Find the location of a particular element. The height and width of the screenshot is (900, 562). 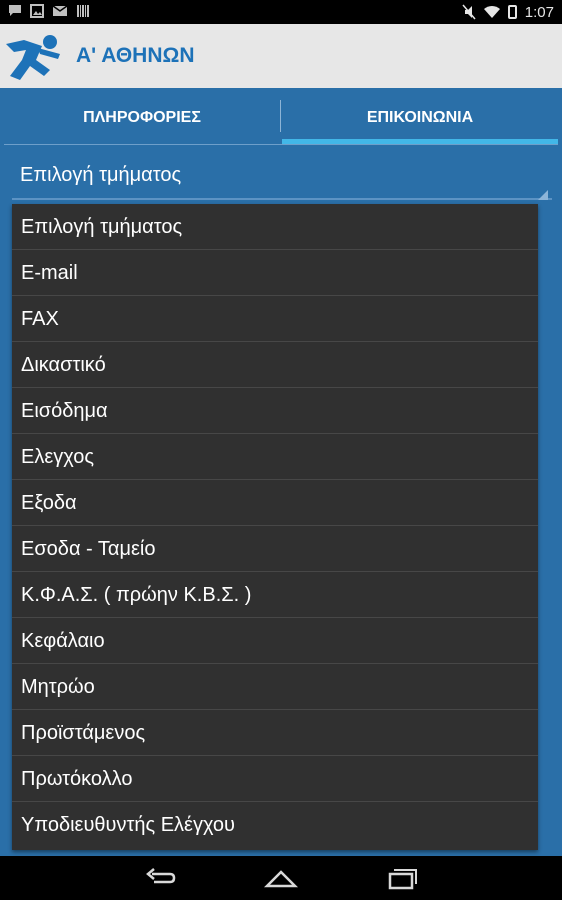

system-icons: 1:07 is located at coordinates (508, 12).